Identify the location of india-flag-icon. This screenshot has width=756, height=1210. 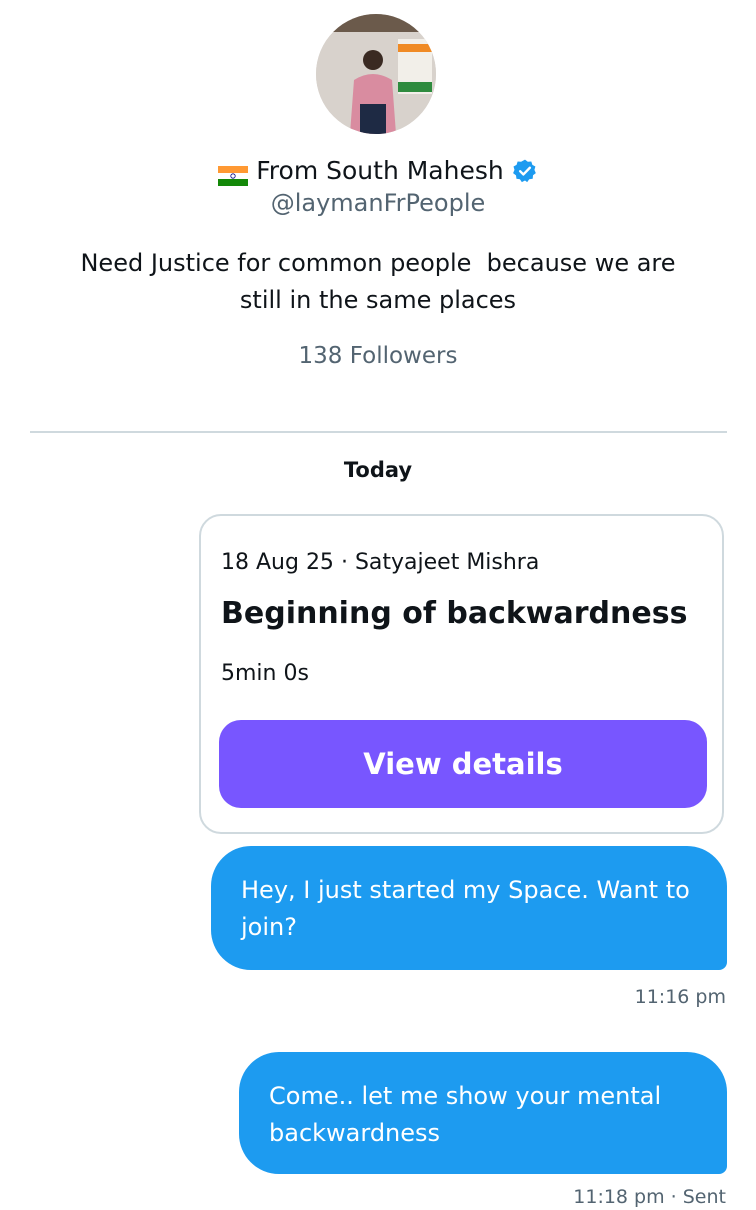
(233, 173).